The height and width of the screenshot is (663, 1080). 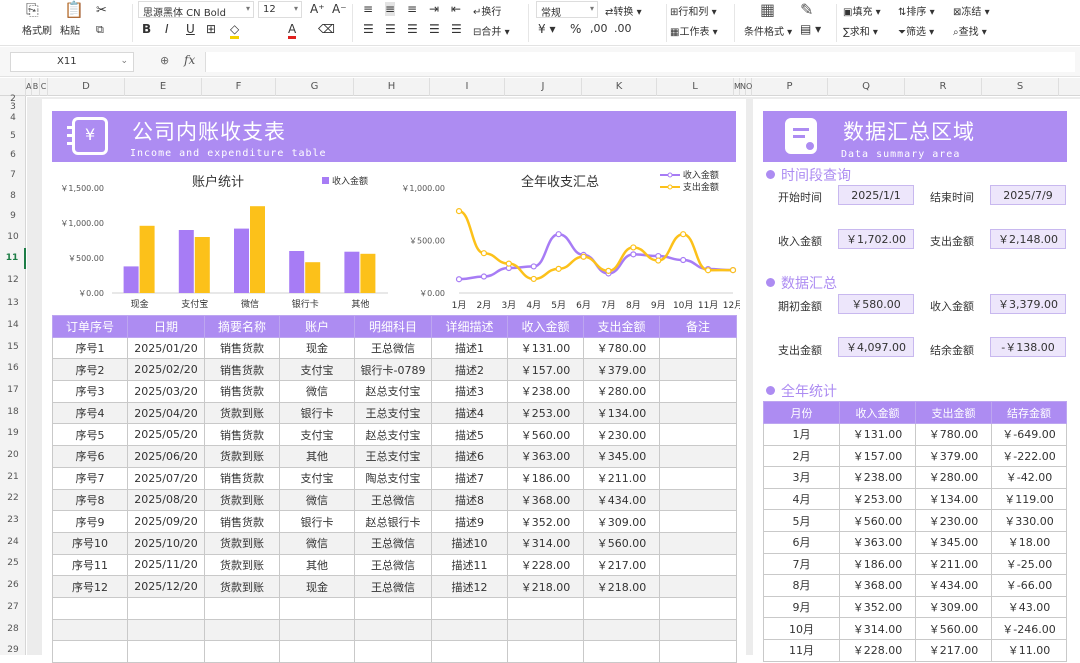 I want to click on row-header: 29, so click(x=13, y=650).